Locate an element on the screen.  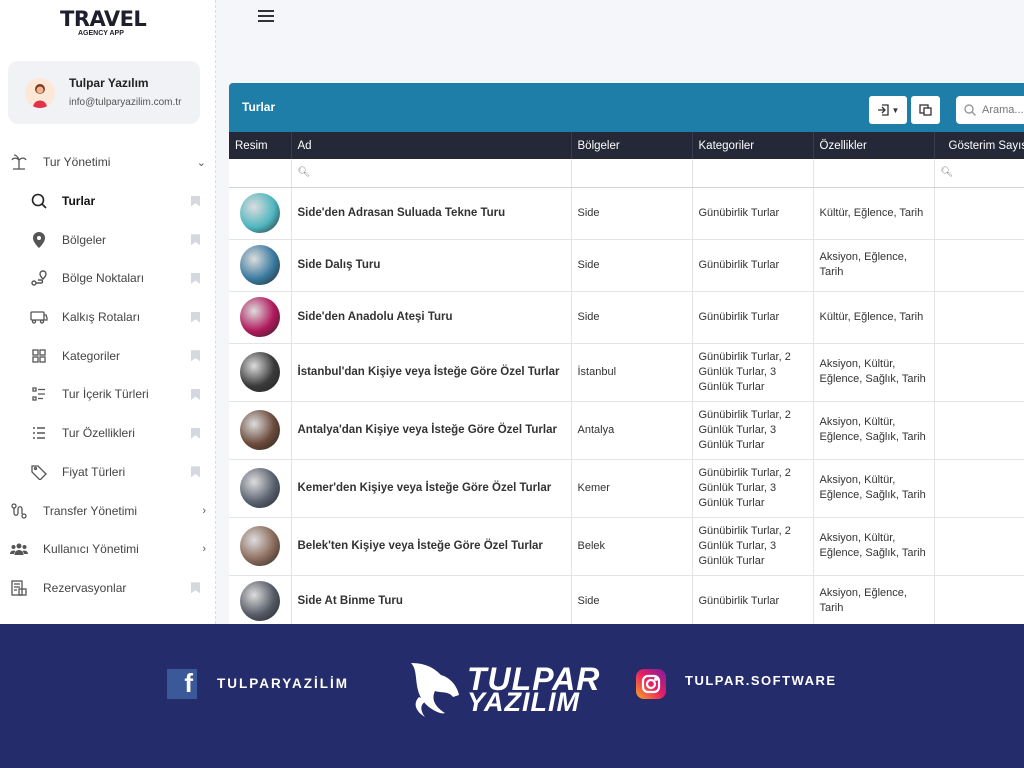
tour-features: Aksiyon, Eğlence, Tarih is located at coordinates (874, 601).